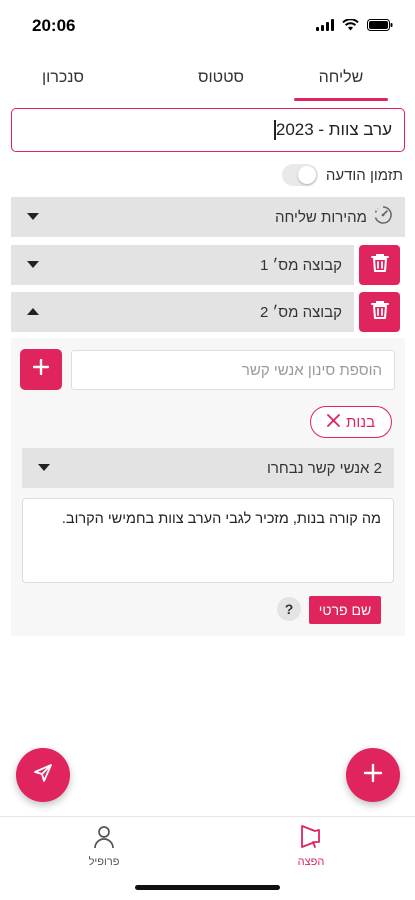 The width and height of the screenshot is (415, 900). What do you see at coordinates (306, 175) in the screenshot?
I see `toggle-knob` at bounding box center [306, 175].